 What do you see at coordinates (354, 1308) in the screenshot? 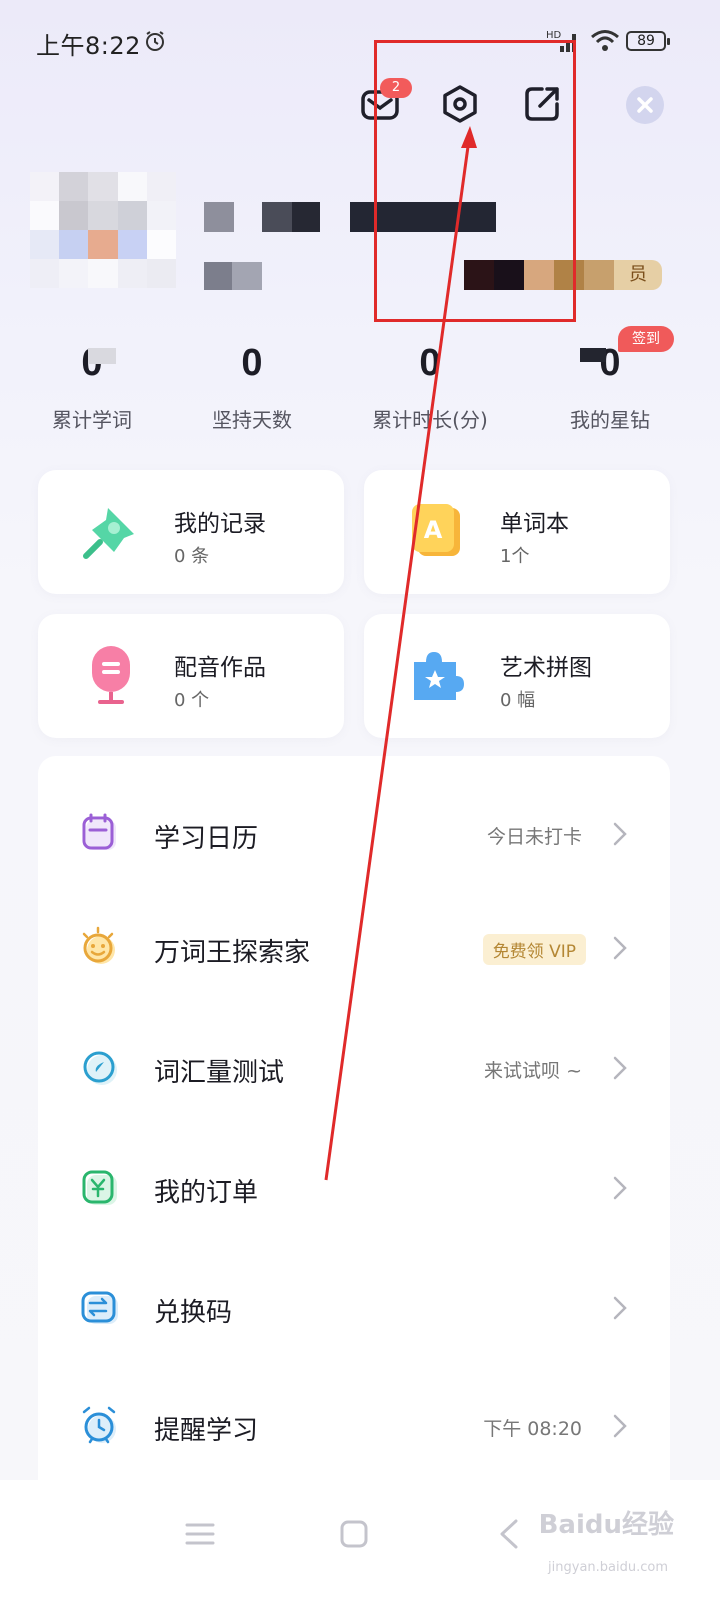
I see `list-item-redeem-code: 兑换码` at bounding box center [354, 1308].